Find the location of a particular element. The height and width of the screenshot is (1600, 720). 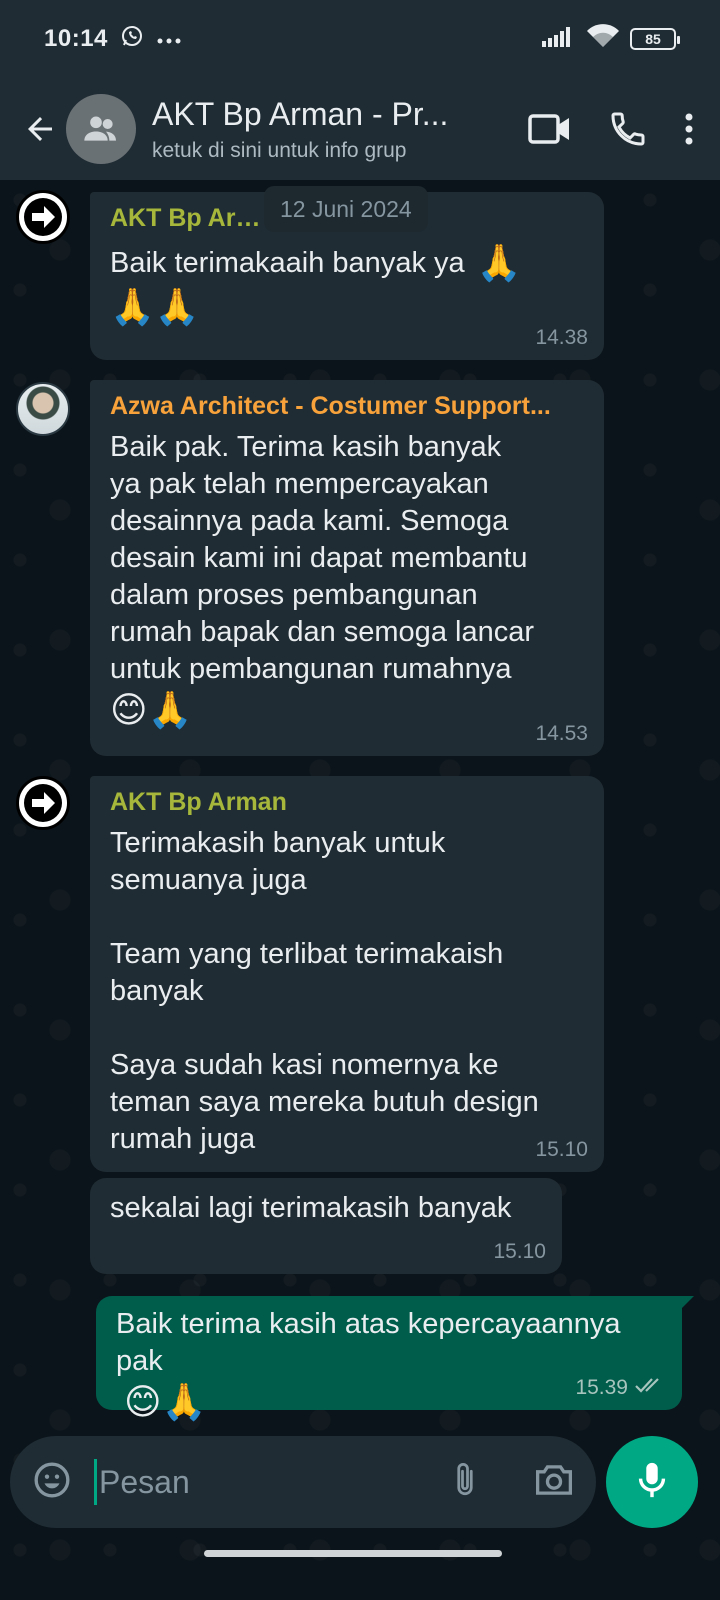

emoji-icon is located at coordinates (52, 1482).